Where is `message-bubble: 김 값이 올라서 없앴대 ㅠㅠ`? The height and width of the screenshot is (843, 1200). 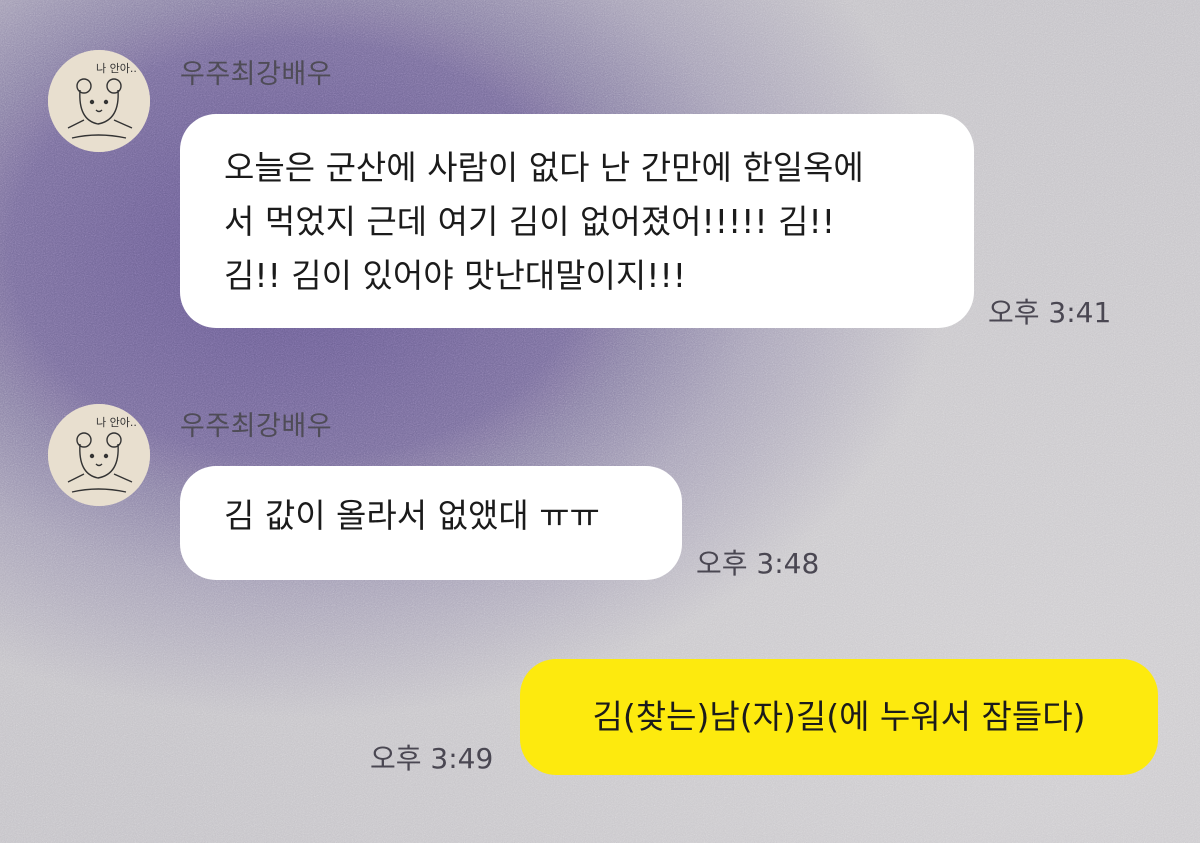
message-bubble: 김 값이 올라서 없앴대 ㅠㅠ is located at coordinates (431, 523).